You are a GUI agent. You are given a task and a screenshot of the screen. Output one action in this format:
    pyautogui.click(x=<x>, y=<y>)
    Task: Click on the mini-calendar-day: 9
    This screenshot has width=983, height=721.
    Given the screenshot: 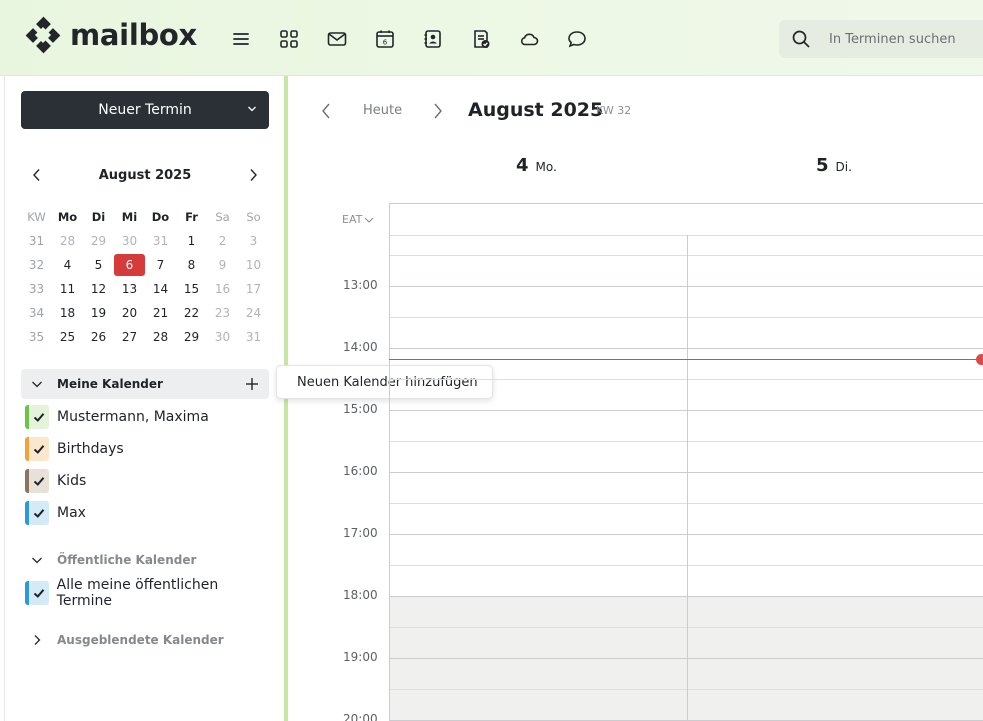 What is the action you would take?
    pyautogui.click(x=222, y=265)
    